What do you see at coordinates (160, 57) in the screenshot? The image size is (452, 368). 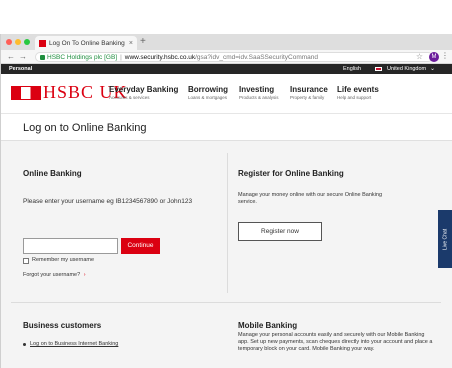 I see `url-host: www.security.hsbc.co.uk` at bounding box center [160, 57].